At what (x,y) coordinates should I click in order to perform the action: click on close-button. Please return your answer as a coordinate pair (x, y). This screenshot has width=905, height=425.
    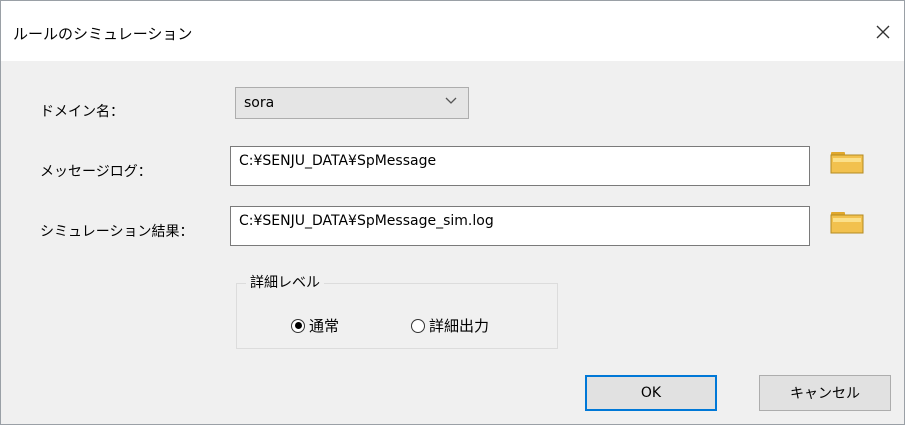
    Looking at the image, I should click on (883, 32).